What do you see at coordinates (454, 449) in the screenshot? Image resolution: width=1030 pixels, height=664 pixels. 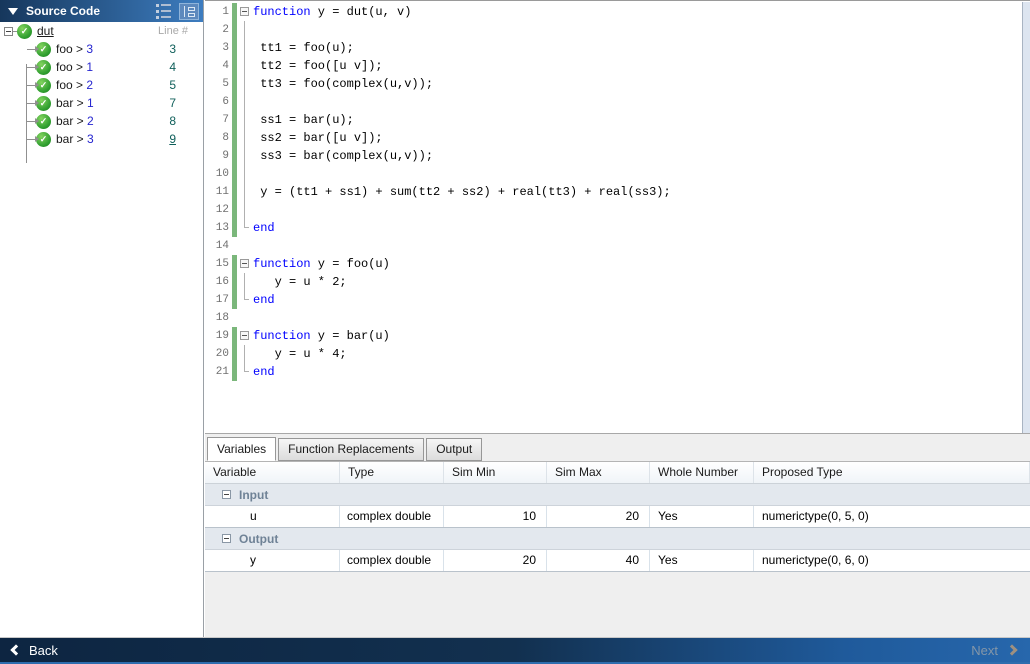 I see `tab-output: Output` at bounding box center [454, 449].